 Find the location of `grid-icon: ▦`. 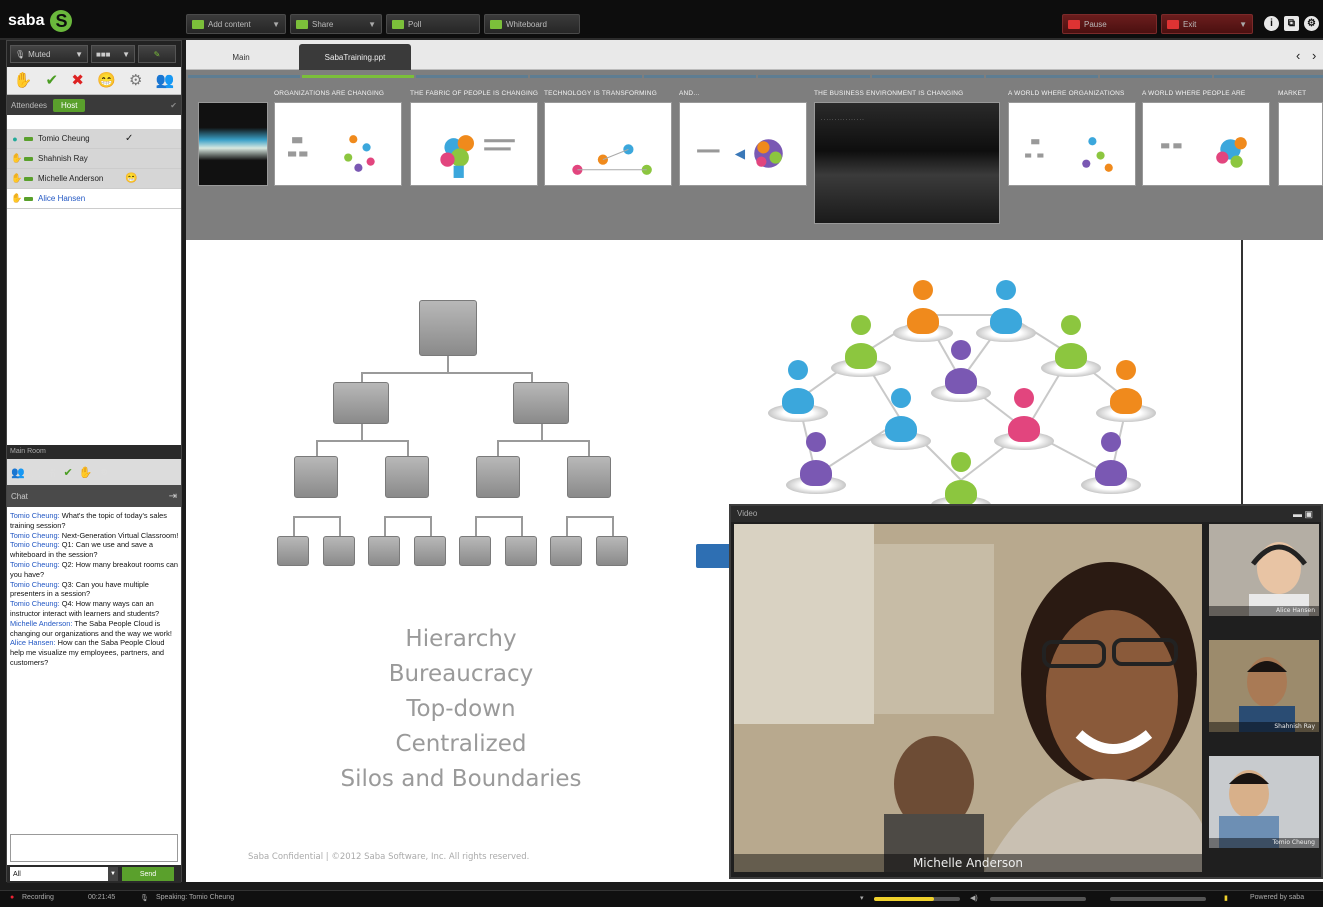

grid-icon: ▦ is located at coordinates (52, 472).